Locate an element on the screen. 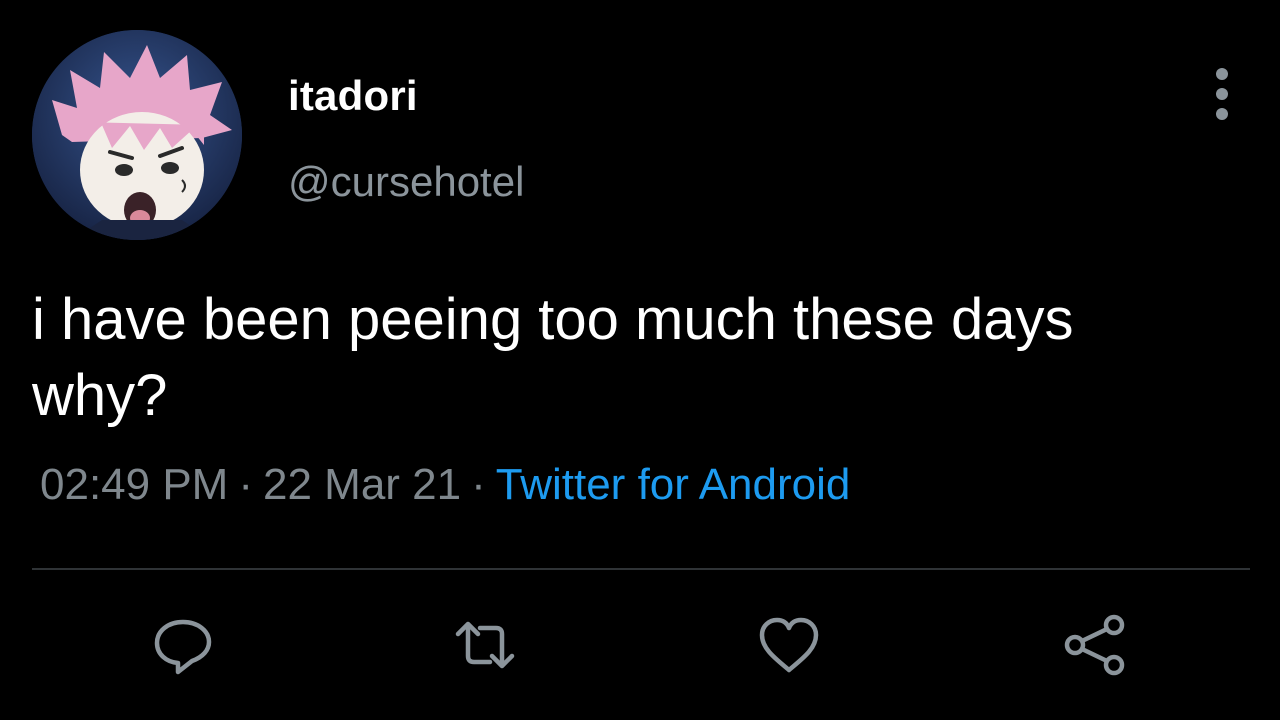 The width and height of the screenshot is (1280, 720). tweet-time: 02:49 PM is located at coordinates (134, 484).